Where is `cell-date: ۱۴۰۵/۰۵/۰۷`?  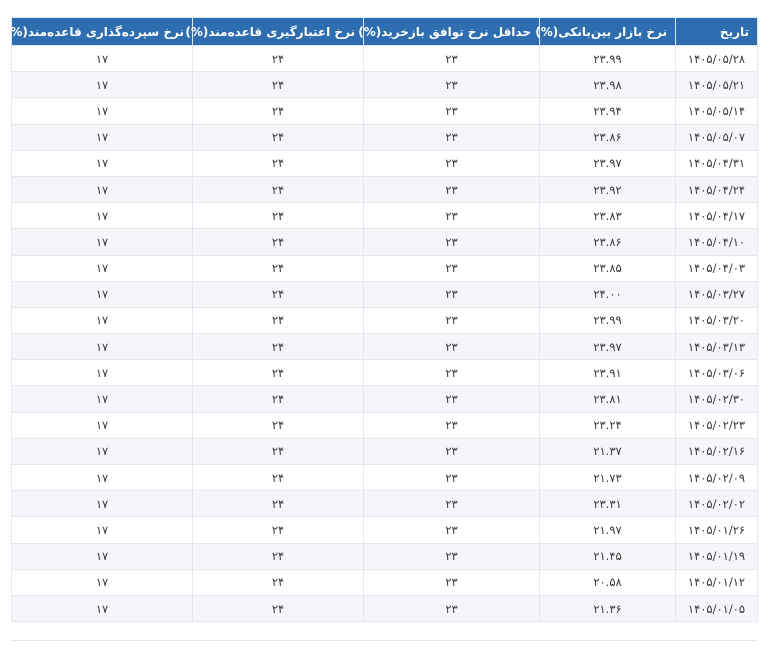 cell-date: ۱۴۰۵/۰۵/۰۷ is located at coordinates (716, 137).